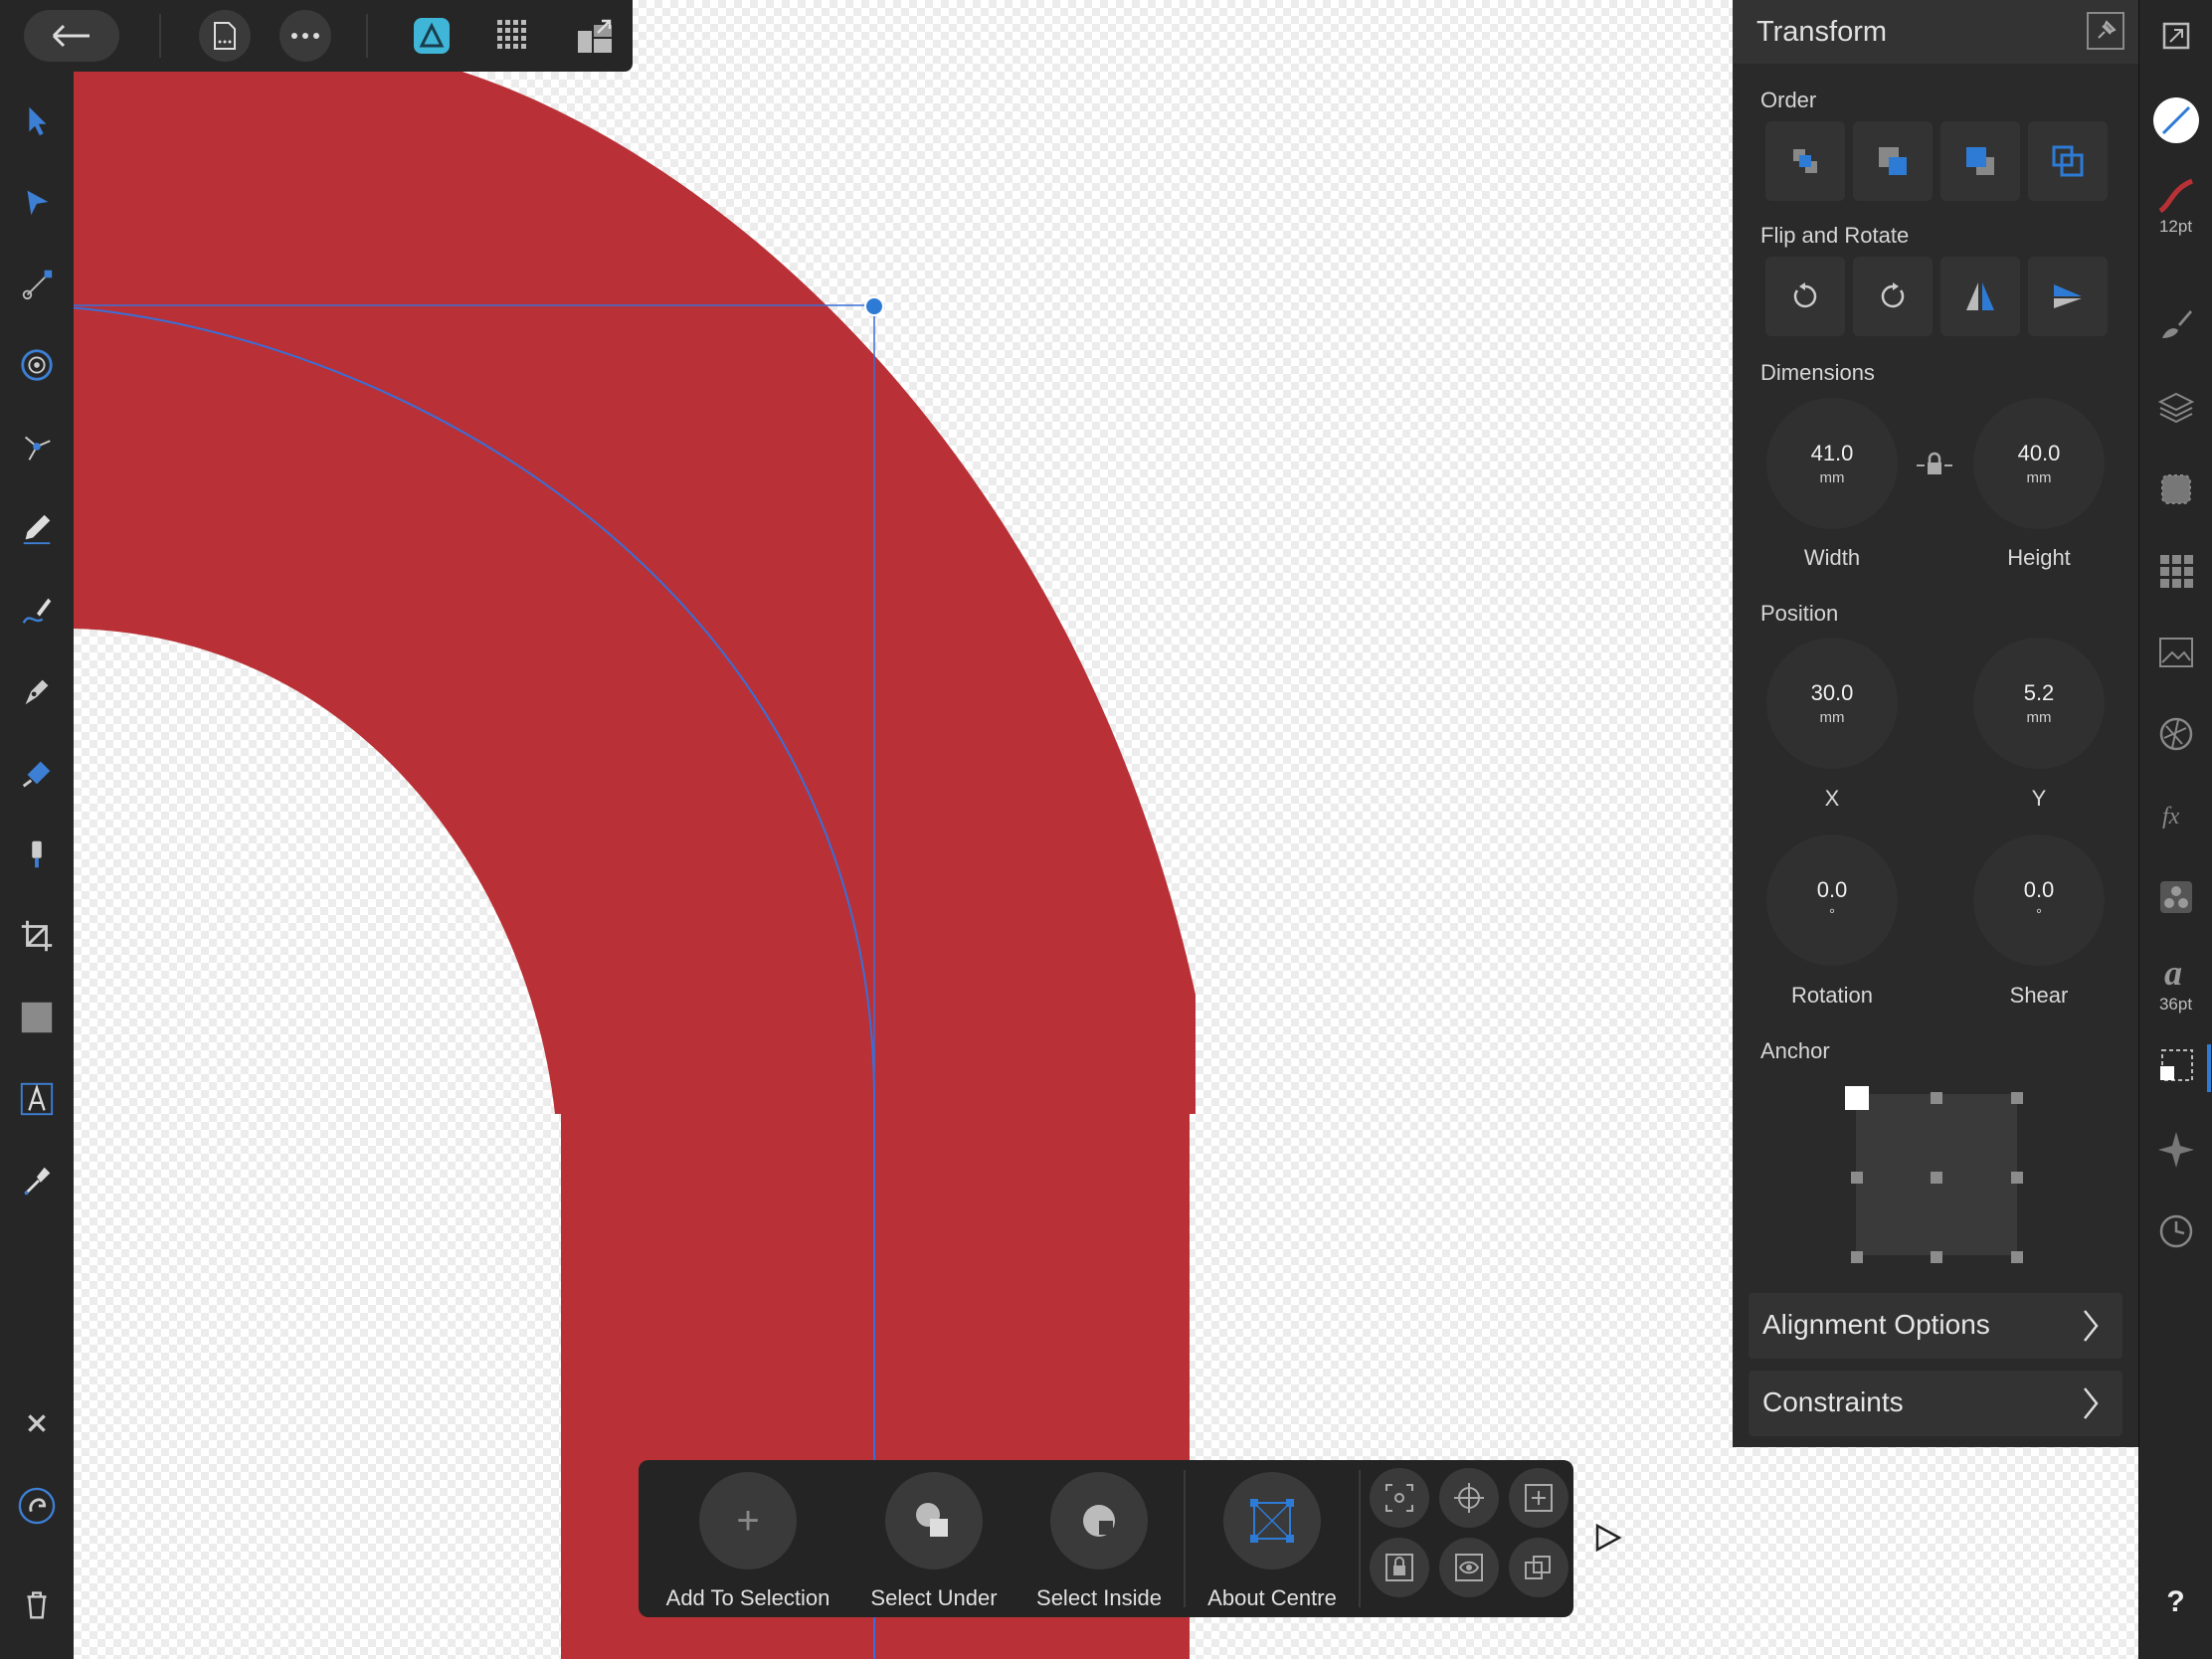 The height and width of the screenshot is (1659, 2212). Describe the element at coordinates (1832, 900) in the screenshot. I see `rotation-dial: 0.0 °` at that location.